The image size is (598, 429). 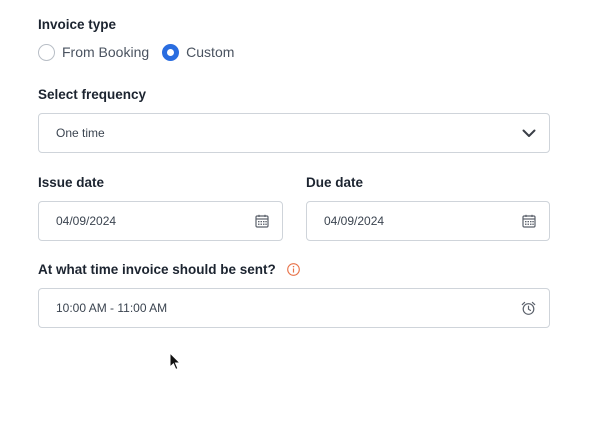 What do you see at coordinates (210, 52) in the screenshot?
I see `radio-custom-label: Custom` at bounding box center [210, 52].